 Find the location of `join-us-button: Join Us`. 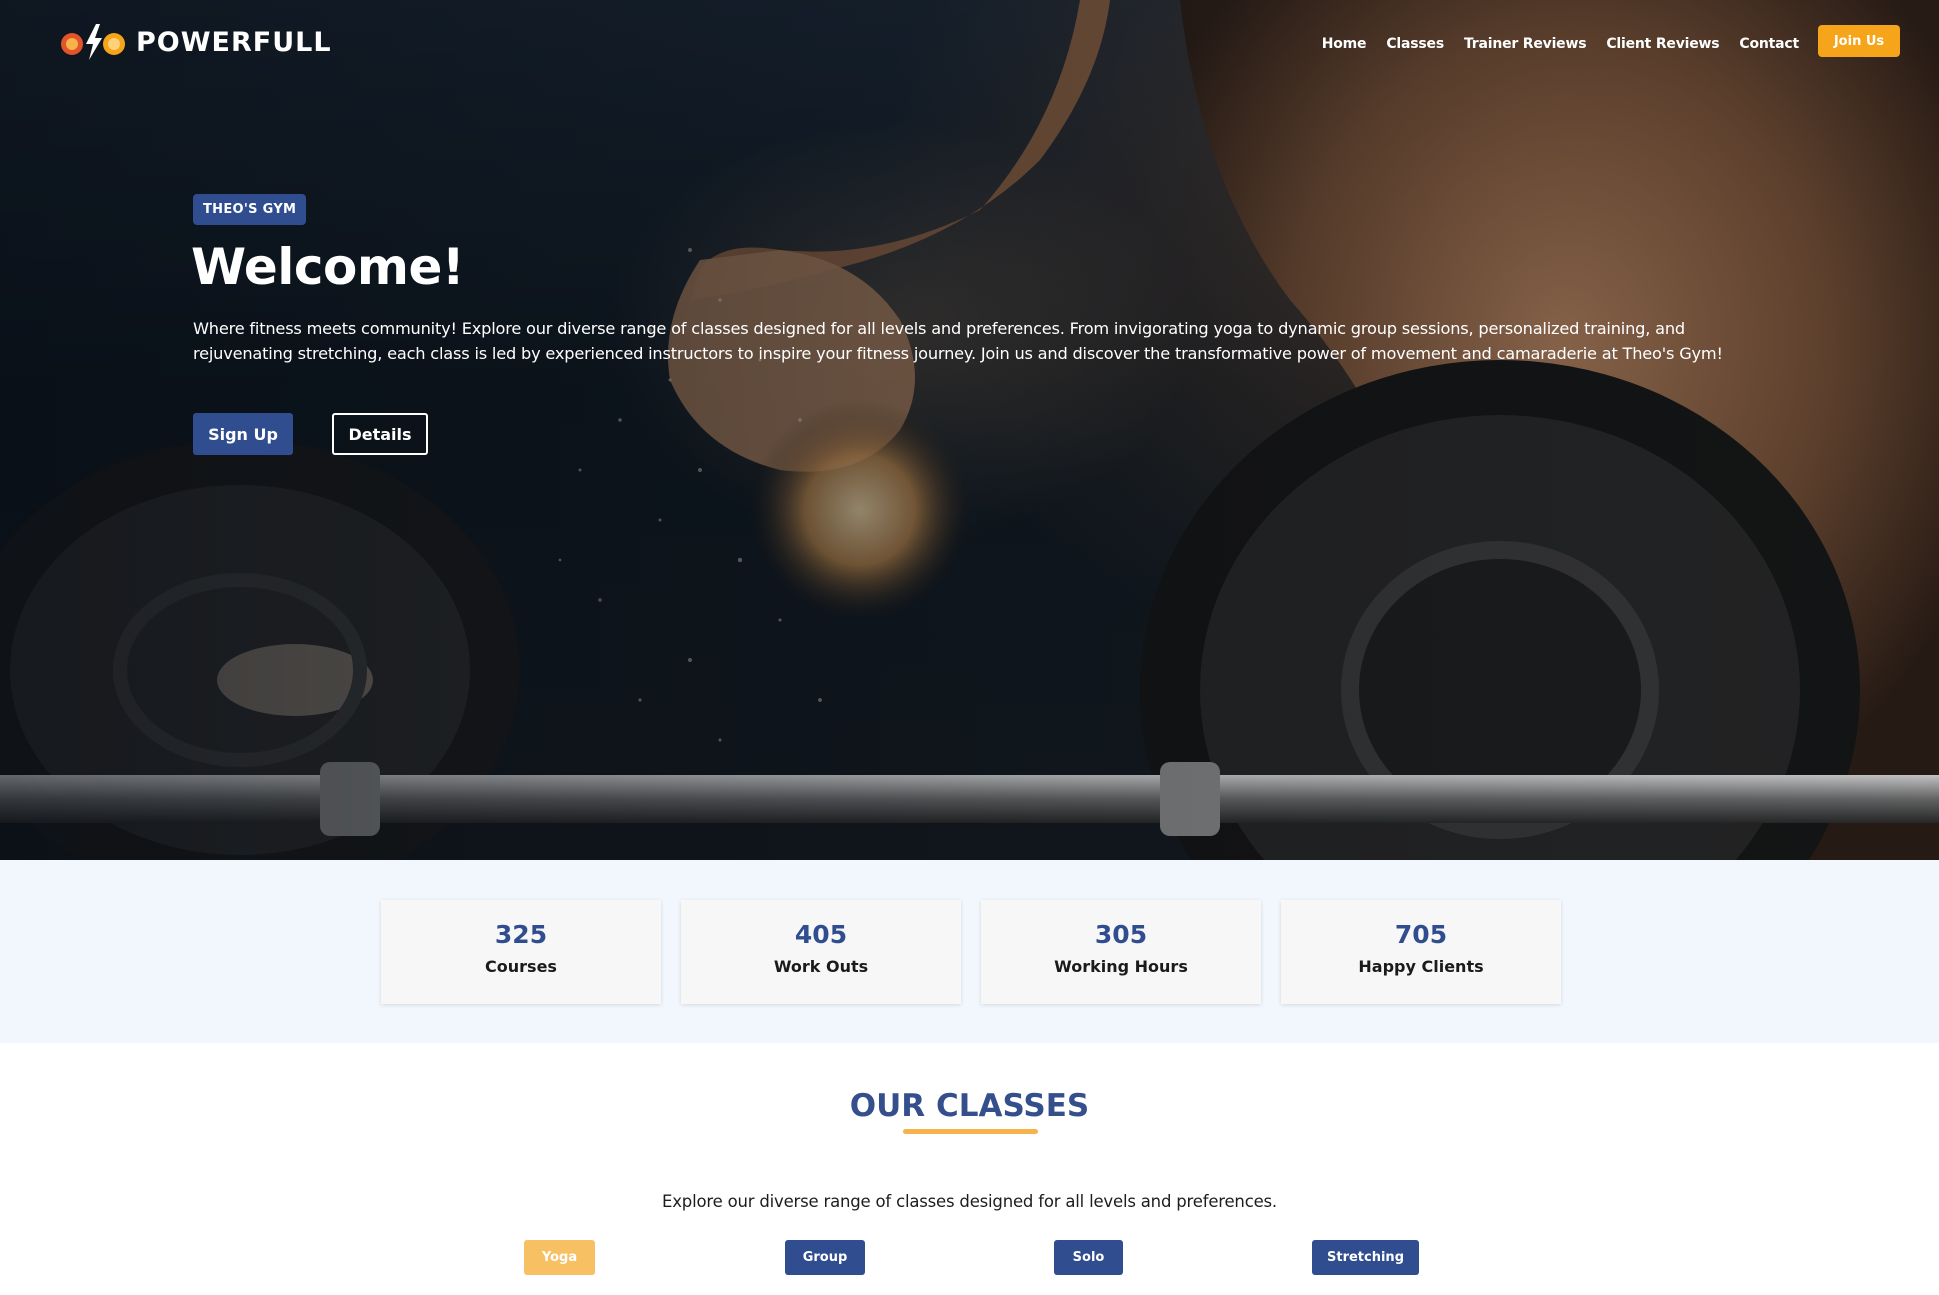

join-us-button: Join Us is located at coordinates (1859, 41).